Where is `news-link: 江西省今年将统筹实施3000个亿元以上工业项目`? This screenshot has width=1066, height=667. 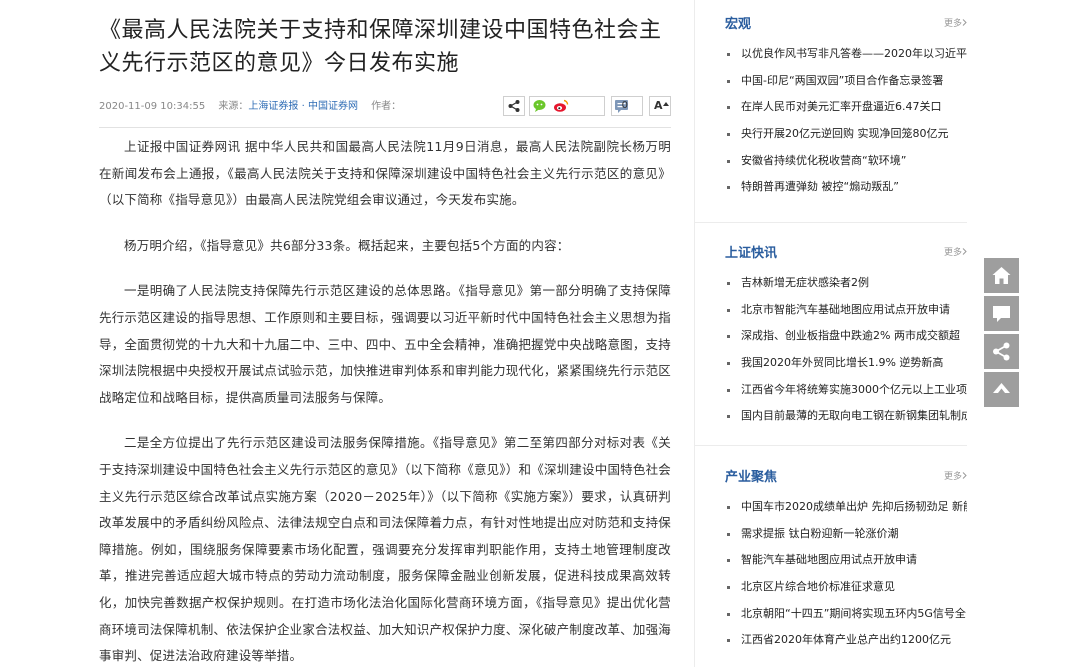
news-link: 江西省今年将统筹实施3000个亿元以上工业项目 is located at coordinates (854, 389).